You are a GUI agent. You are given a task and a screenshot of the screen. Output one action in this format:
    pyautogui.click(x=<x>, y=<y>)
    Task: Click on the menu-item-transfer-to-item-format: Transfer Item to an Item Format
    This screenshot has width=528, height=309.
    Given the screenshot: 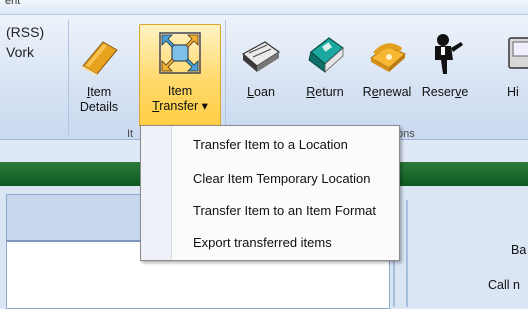 What is the action you would take?
    pyautogui.click(x=284, y=210)
    